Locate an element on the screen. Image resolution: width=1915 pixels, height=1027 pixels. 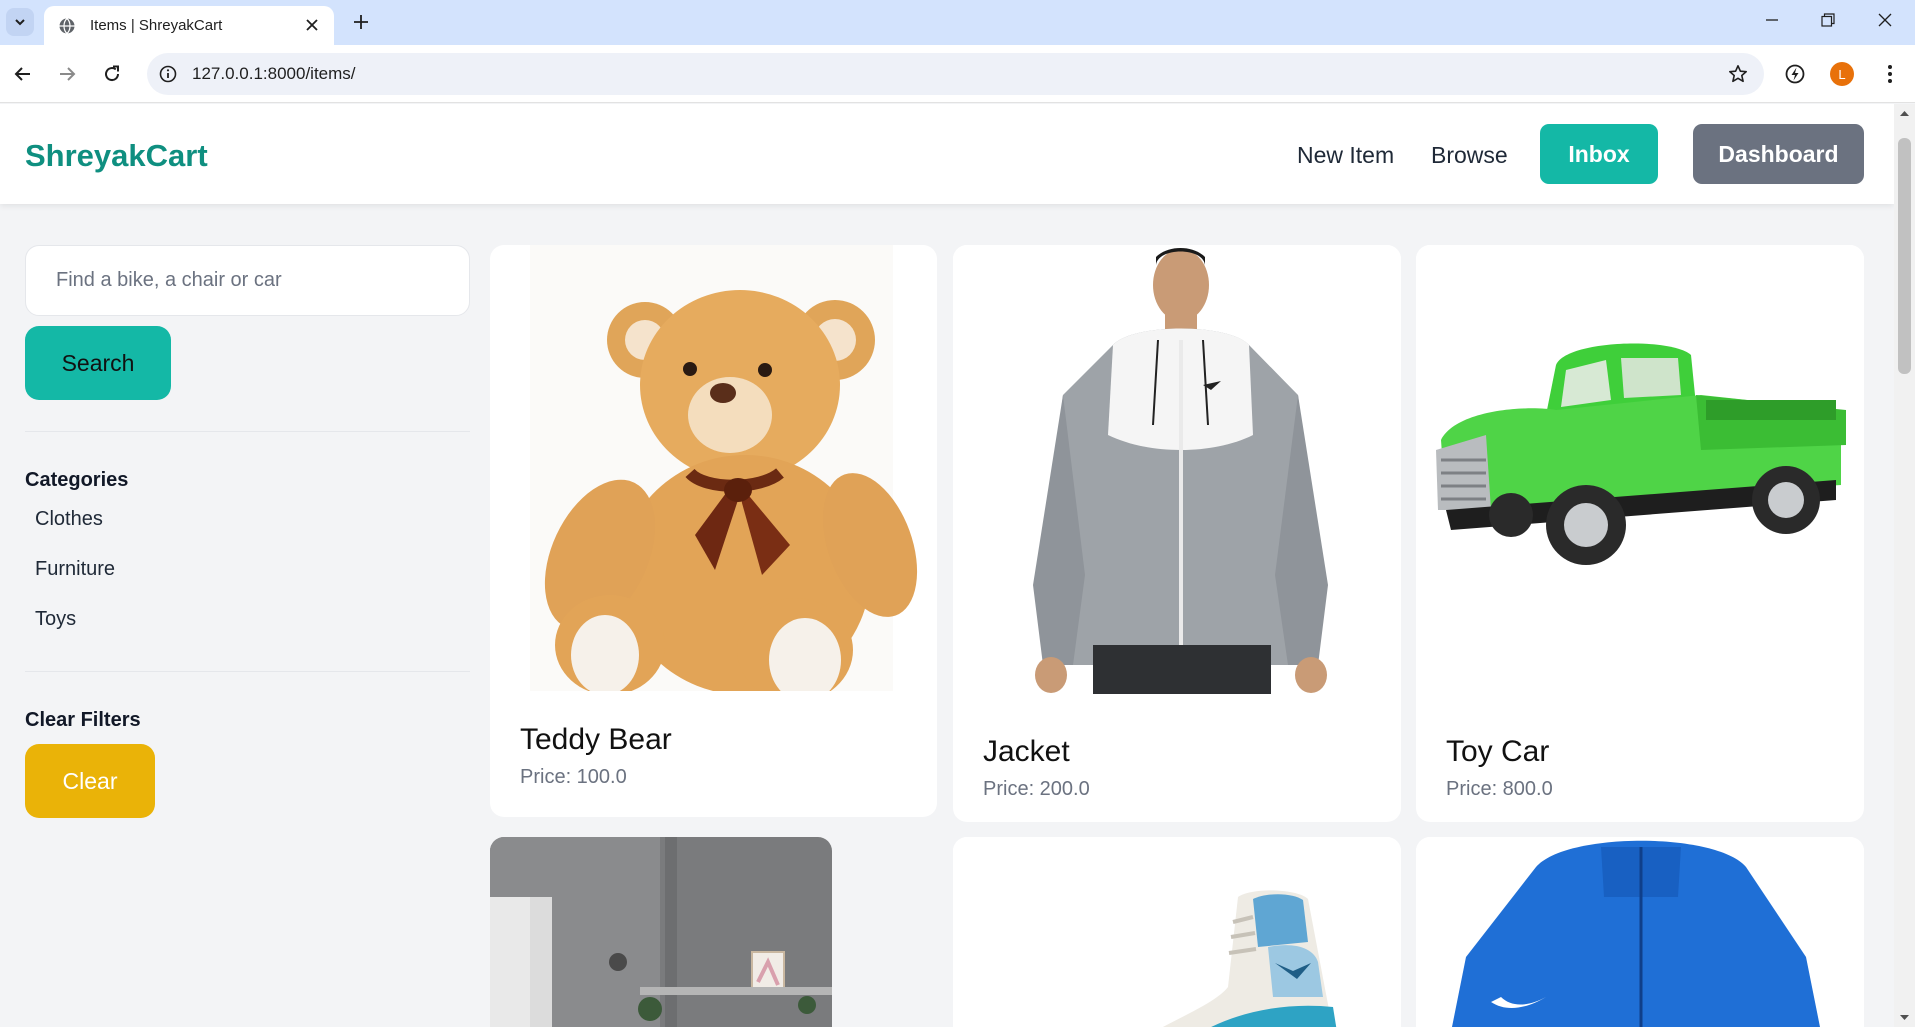
blue-jacket-image is located at coordinates (1640, 932).